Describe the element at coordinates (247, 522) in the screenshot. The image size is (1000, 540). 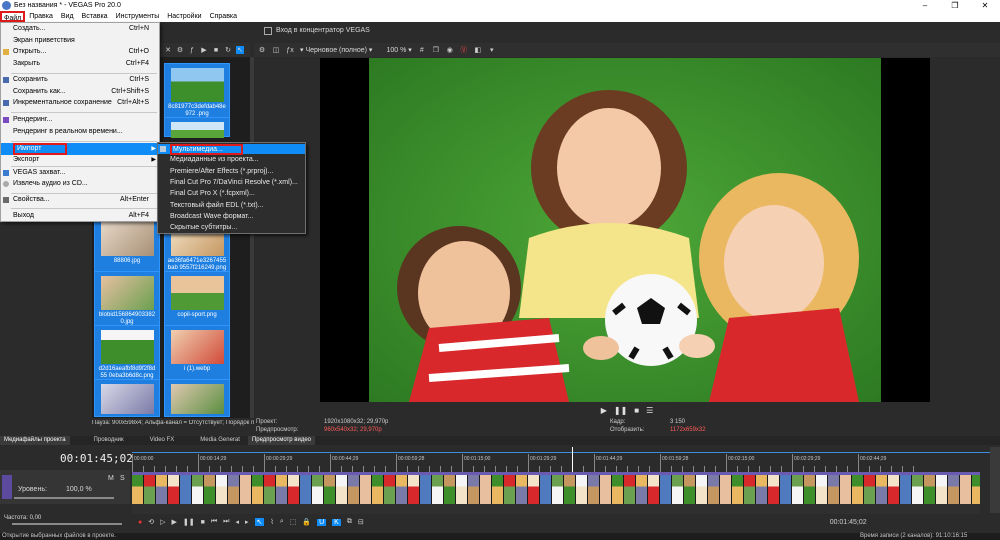
I see `next-frame-icon: ▸` at that location.